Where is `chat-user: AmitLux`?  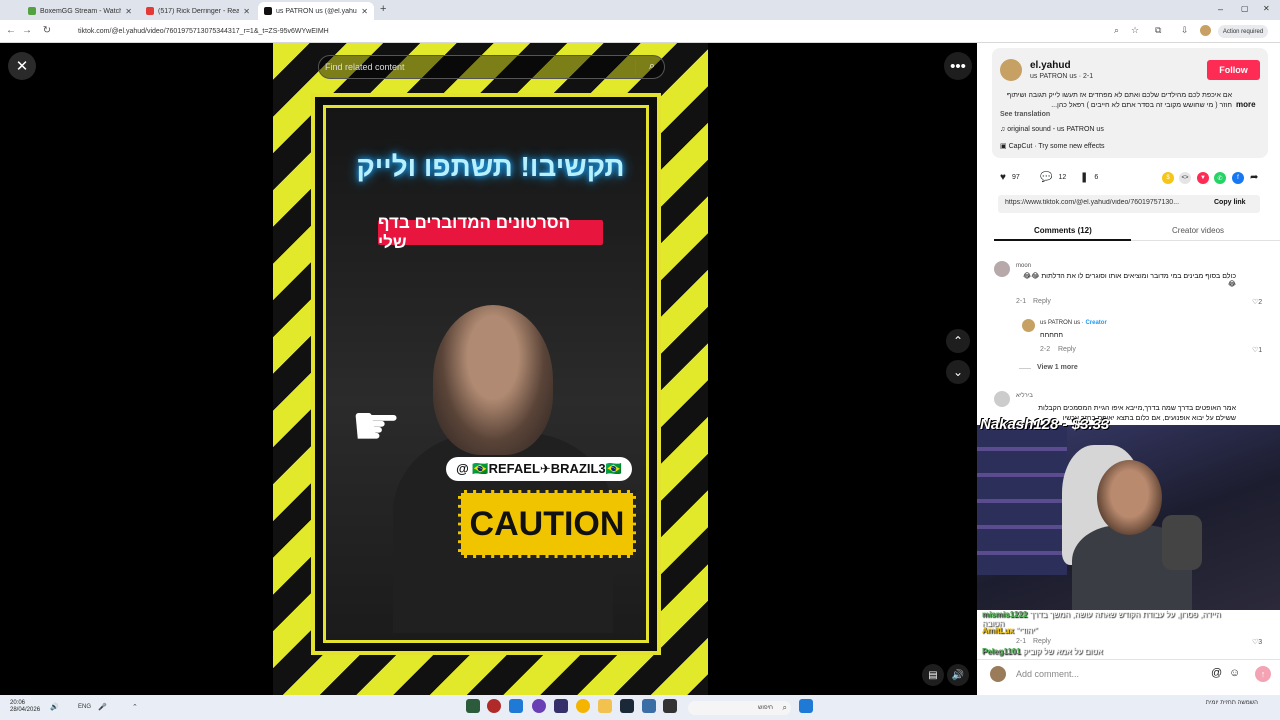 chat-user: AmitLux is located at coordinates (998, 630).